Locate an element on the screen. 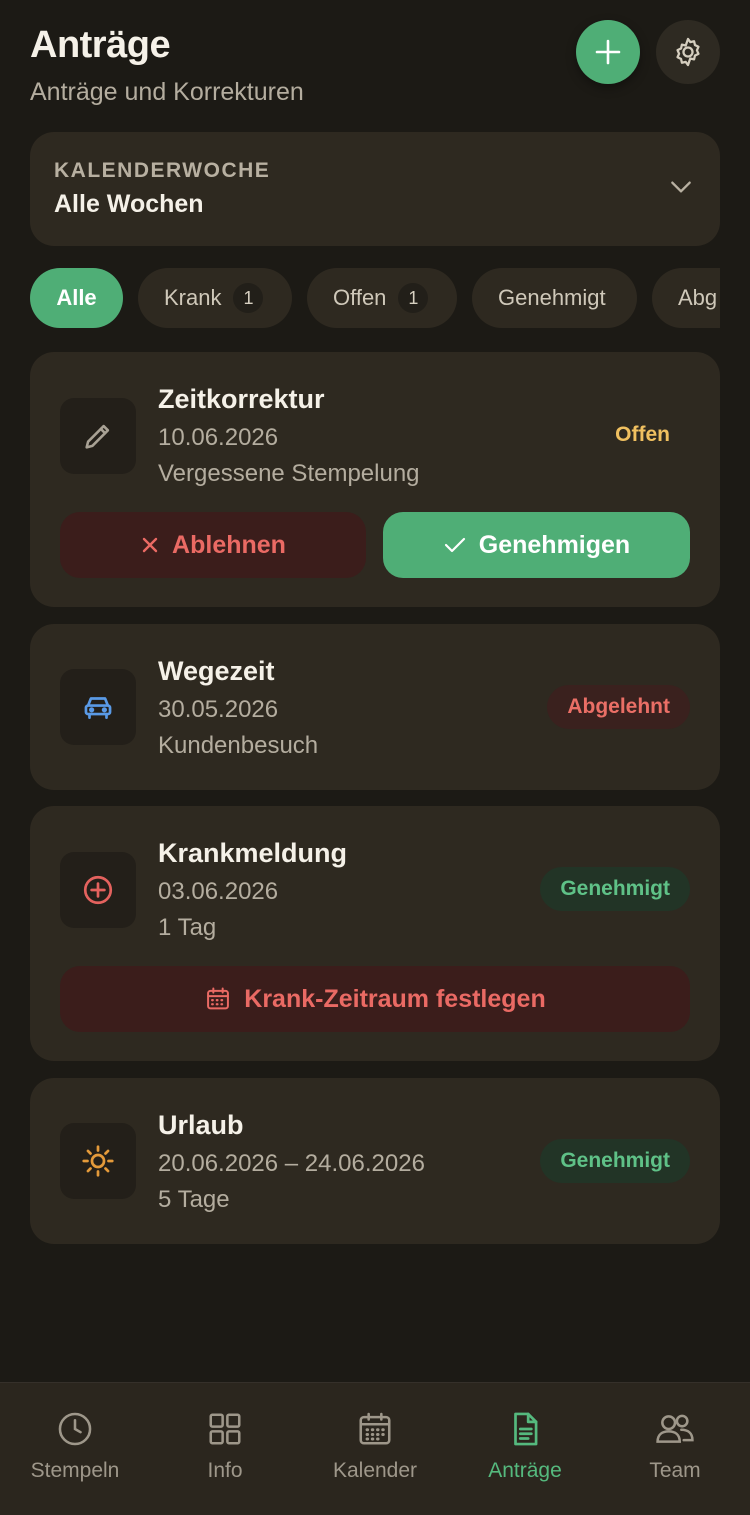  gear-icon is located at coordinates (688, 52).